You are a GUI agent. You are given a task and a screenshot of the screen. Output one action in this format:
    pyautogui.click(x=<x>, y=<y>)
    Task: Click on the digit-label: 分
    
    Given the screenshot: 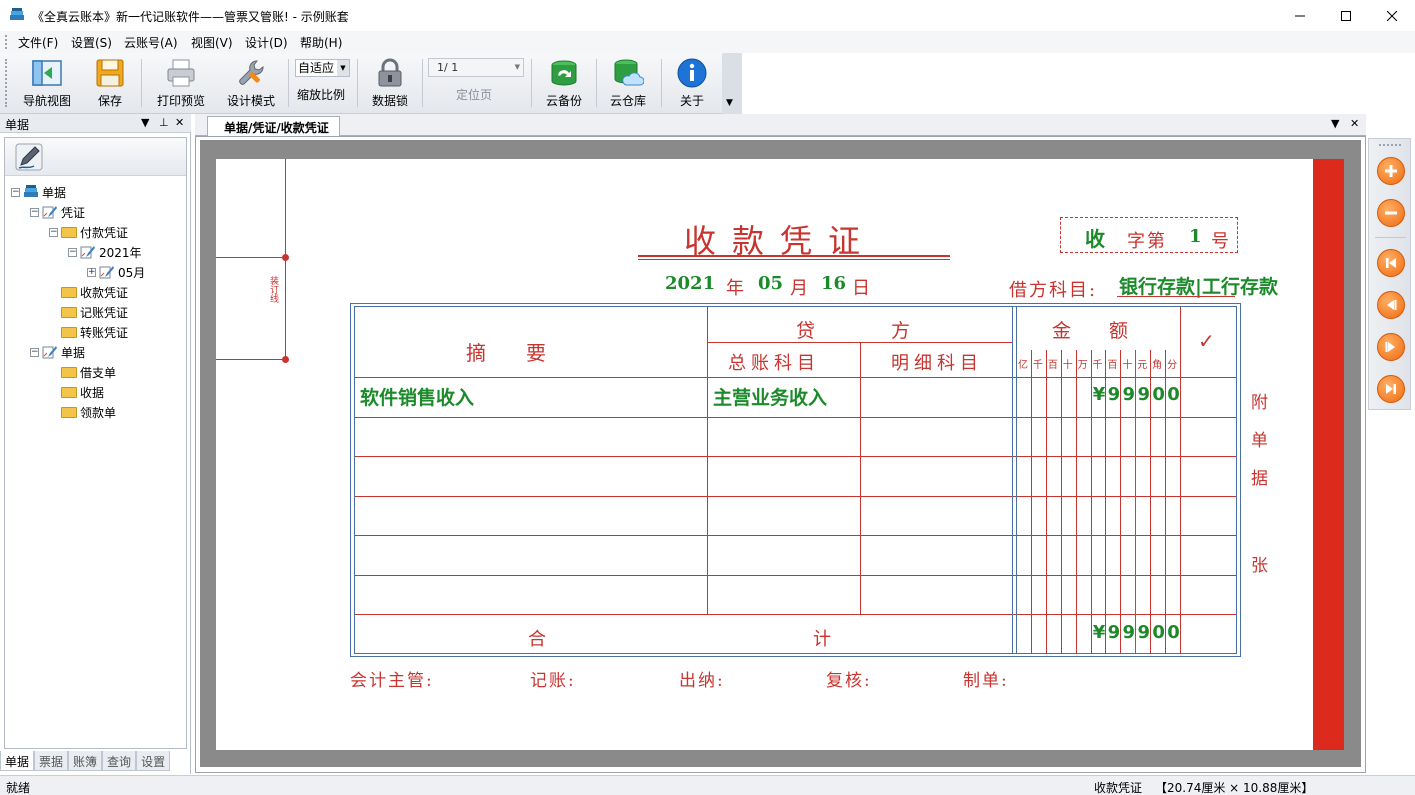 What is the action you would take?
    pyautogui.click(x=1172, y=365)
    